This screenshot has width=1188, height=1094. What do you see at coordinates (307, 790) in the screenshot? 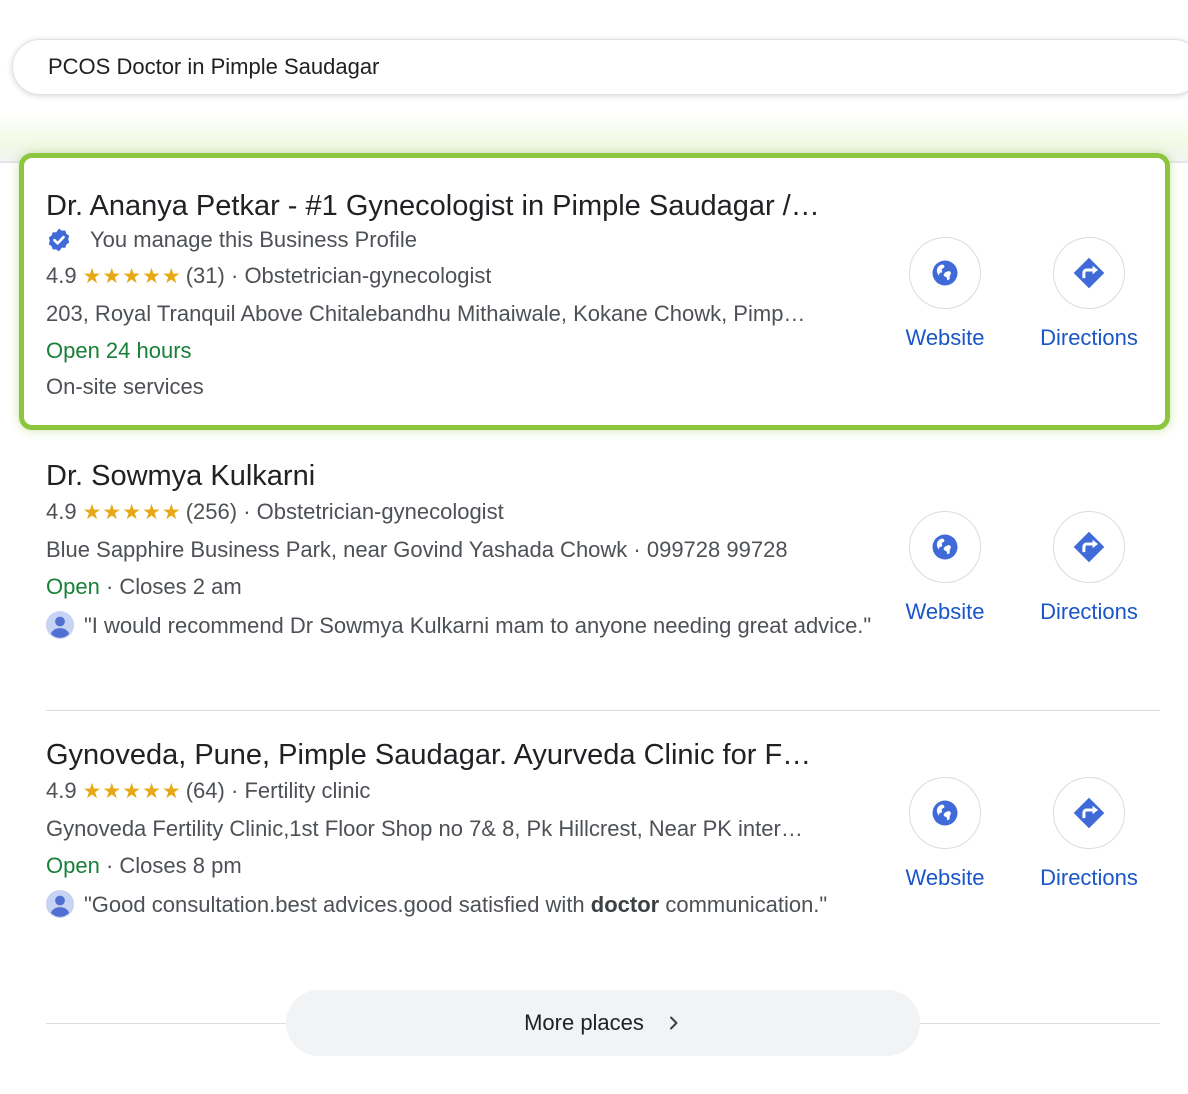
I see `category: Fertility clinic` at bounding box center [307, 790].